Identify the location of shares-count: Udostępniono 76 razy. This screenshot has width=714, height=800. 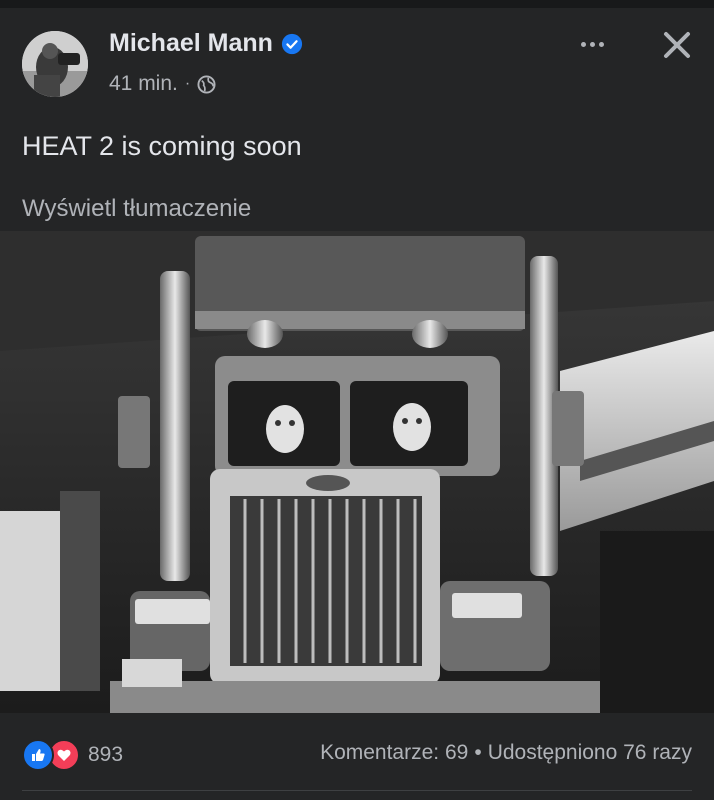
(590, 752).